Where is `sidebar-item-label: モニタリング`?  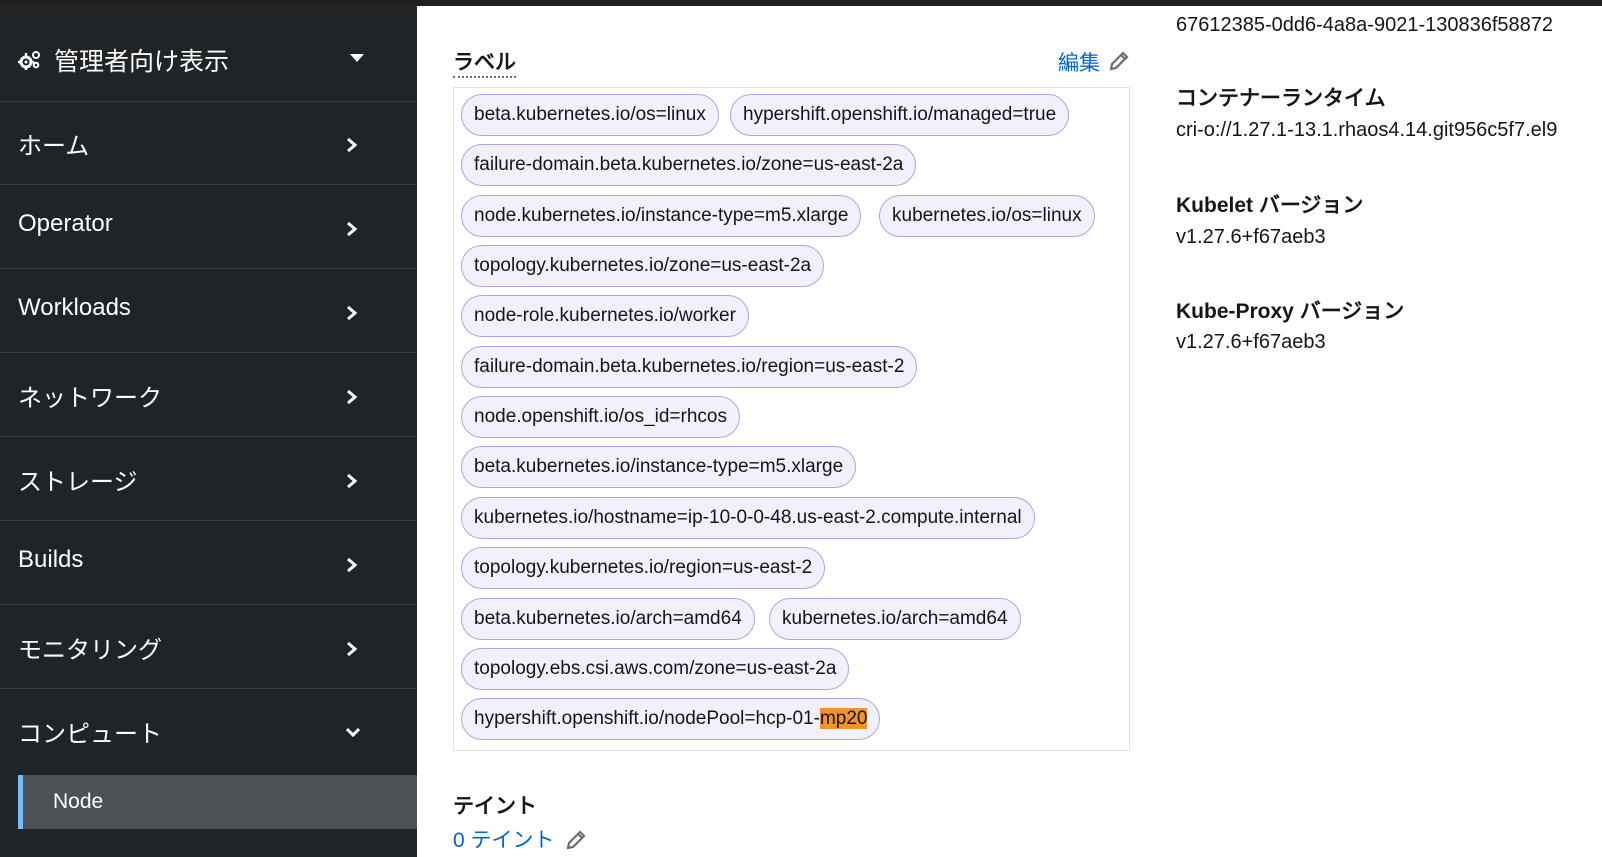
sidebar-item-label: モニタリング is located at coordinates (90, 650).